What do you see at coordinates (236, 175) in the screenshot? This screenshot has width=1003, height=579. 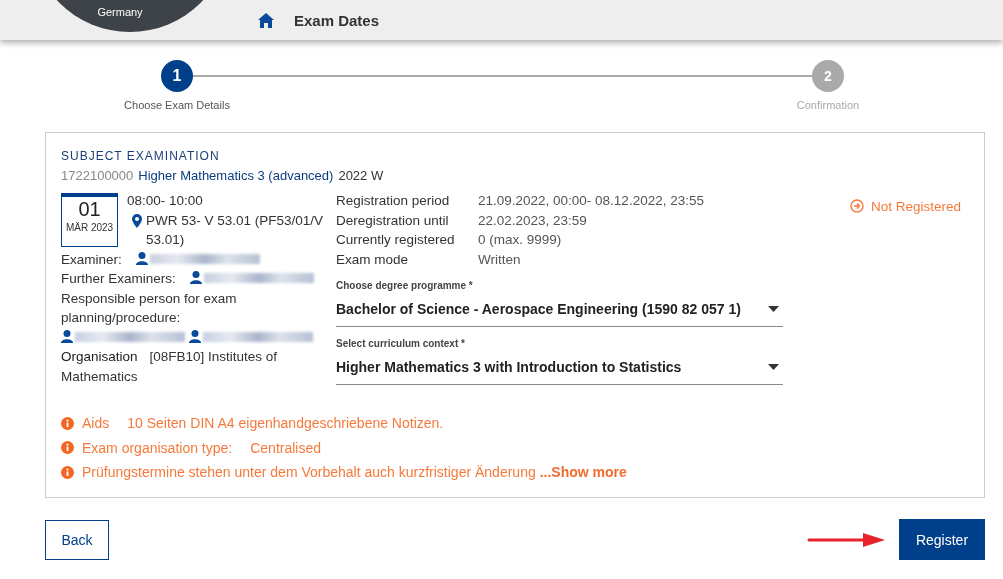 I see `exam-title: Higher Mathematics 3 (advanced)` at bounding box center [236, 175].